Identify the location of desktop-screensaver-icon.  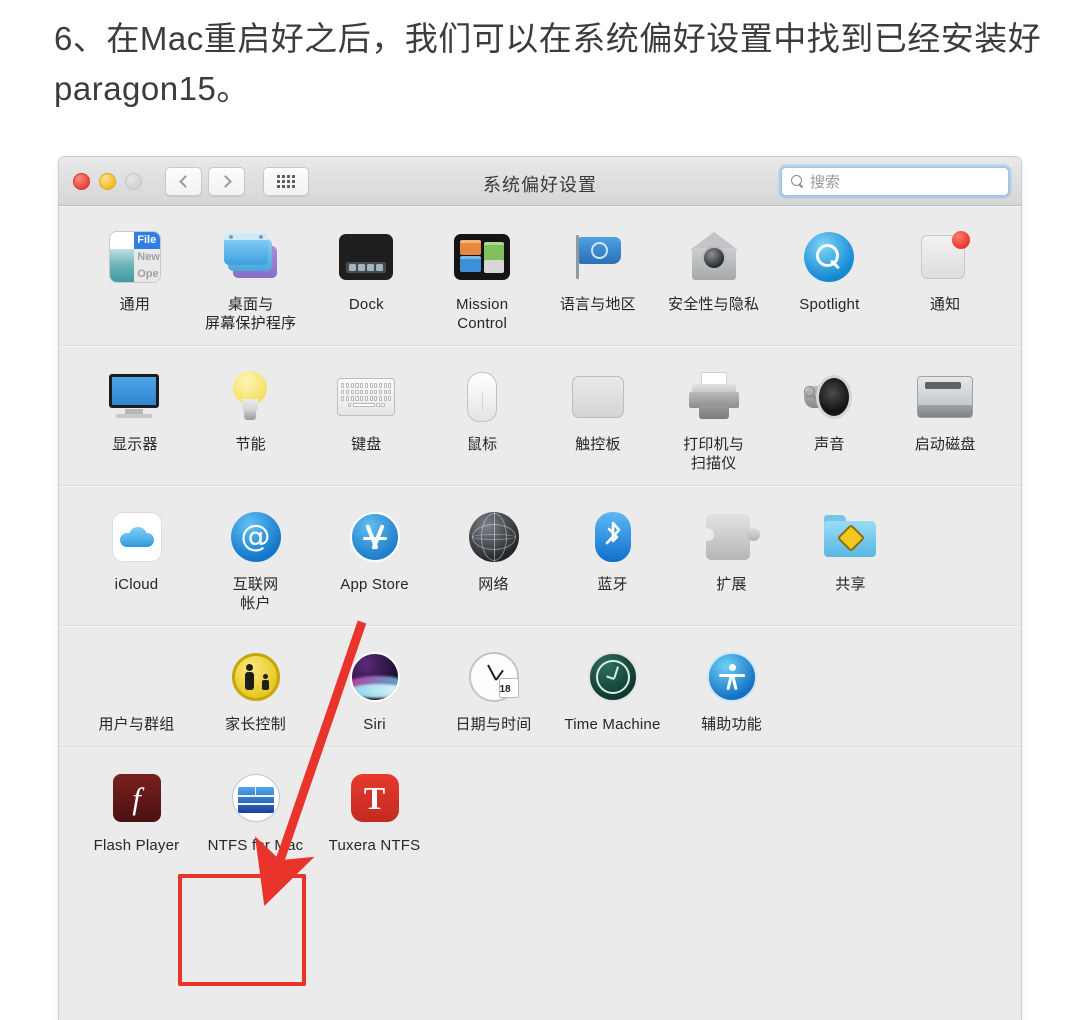
(251, 257).